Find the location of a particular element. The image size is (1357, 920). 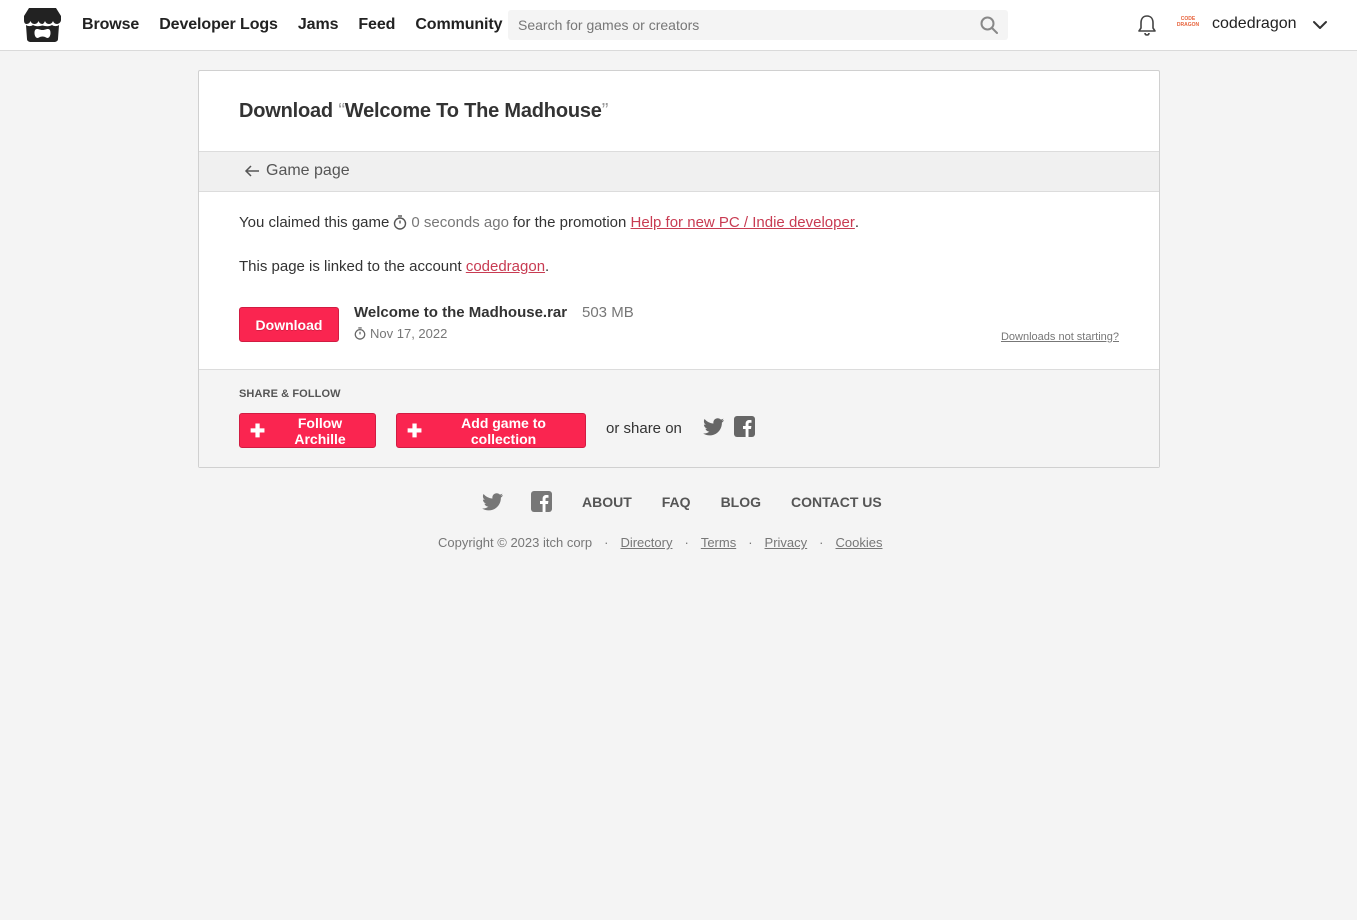

arrow-left-icon is located at coordinates (251, 171).